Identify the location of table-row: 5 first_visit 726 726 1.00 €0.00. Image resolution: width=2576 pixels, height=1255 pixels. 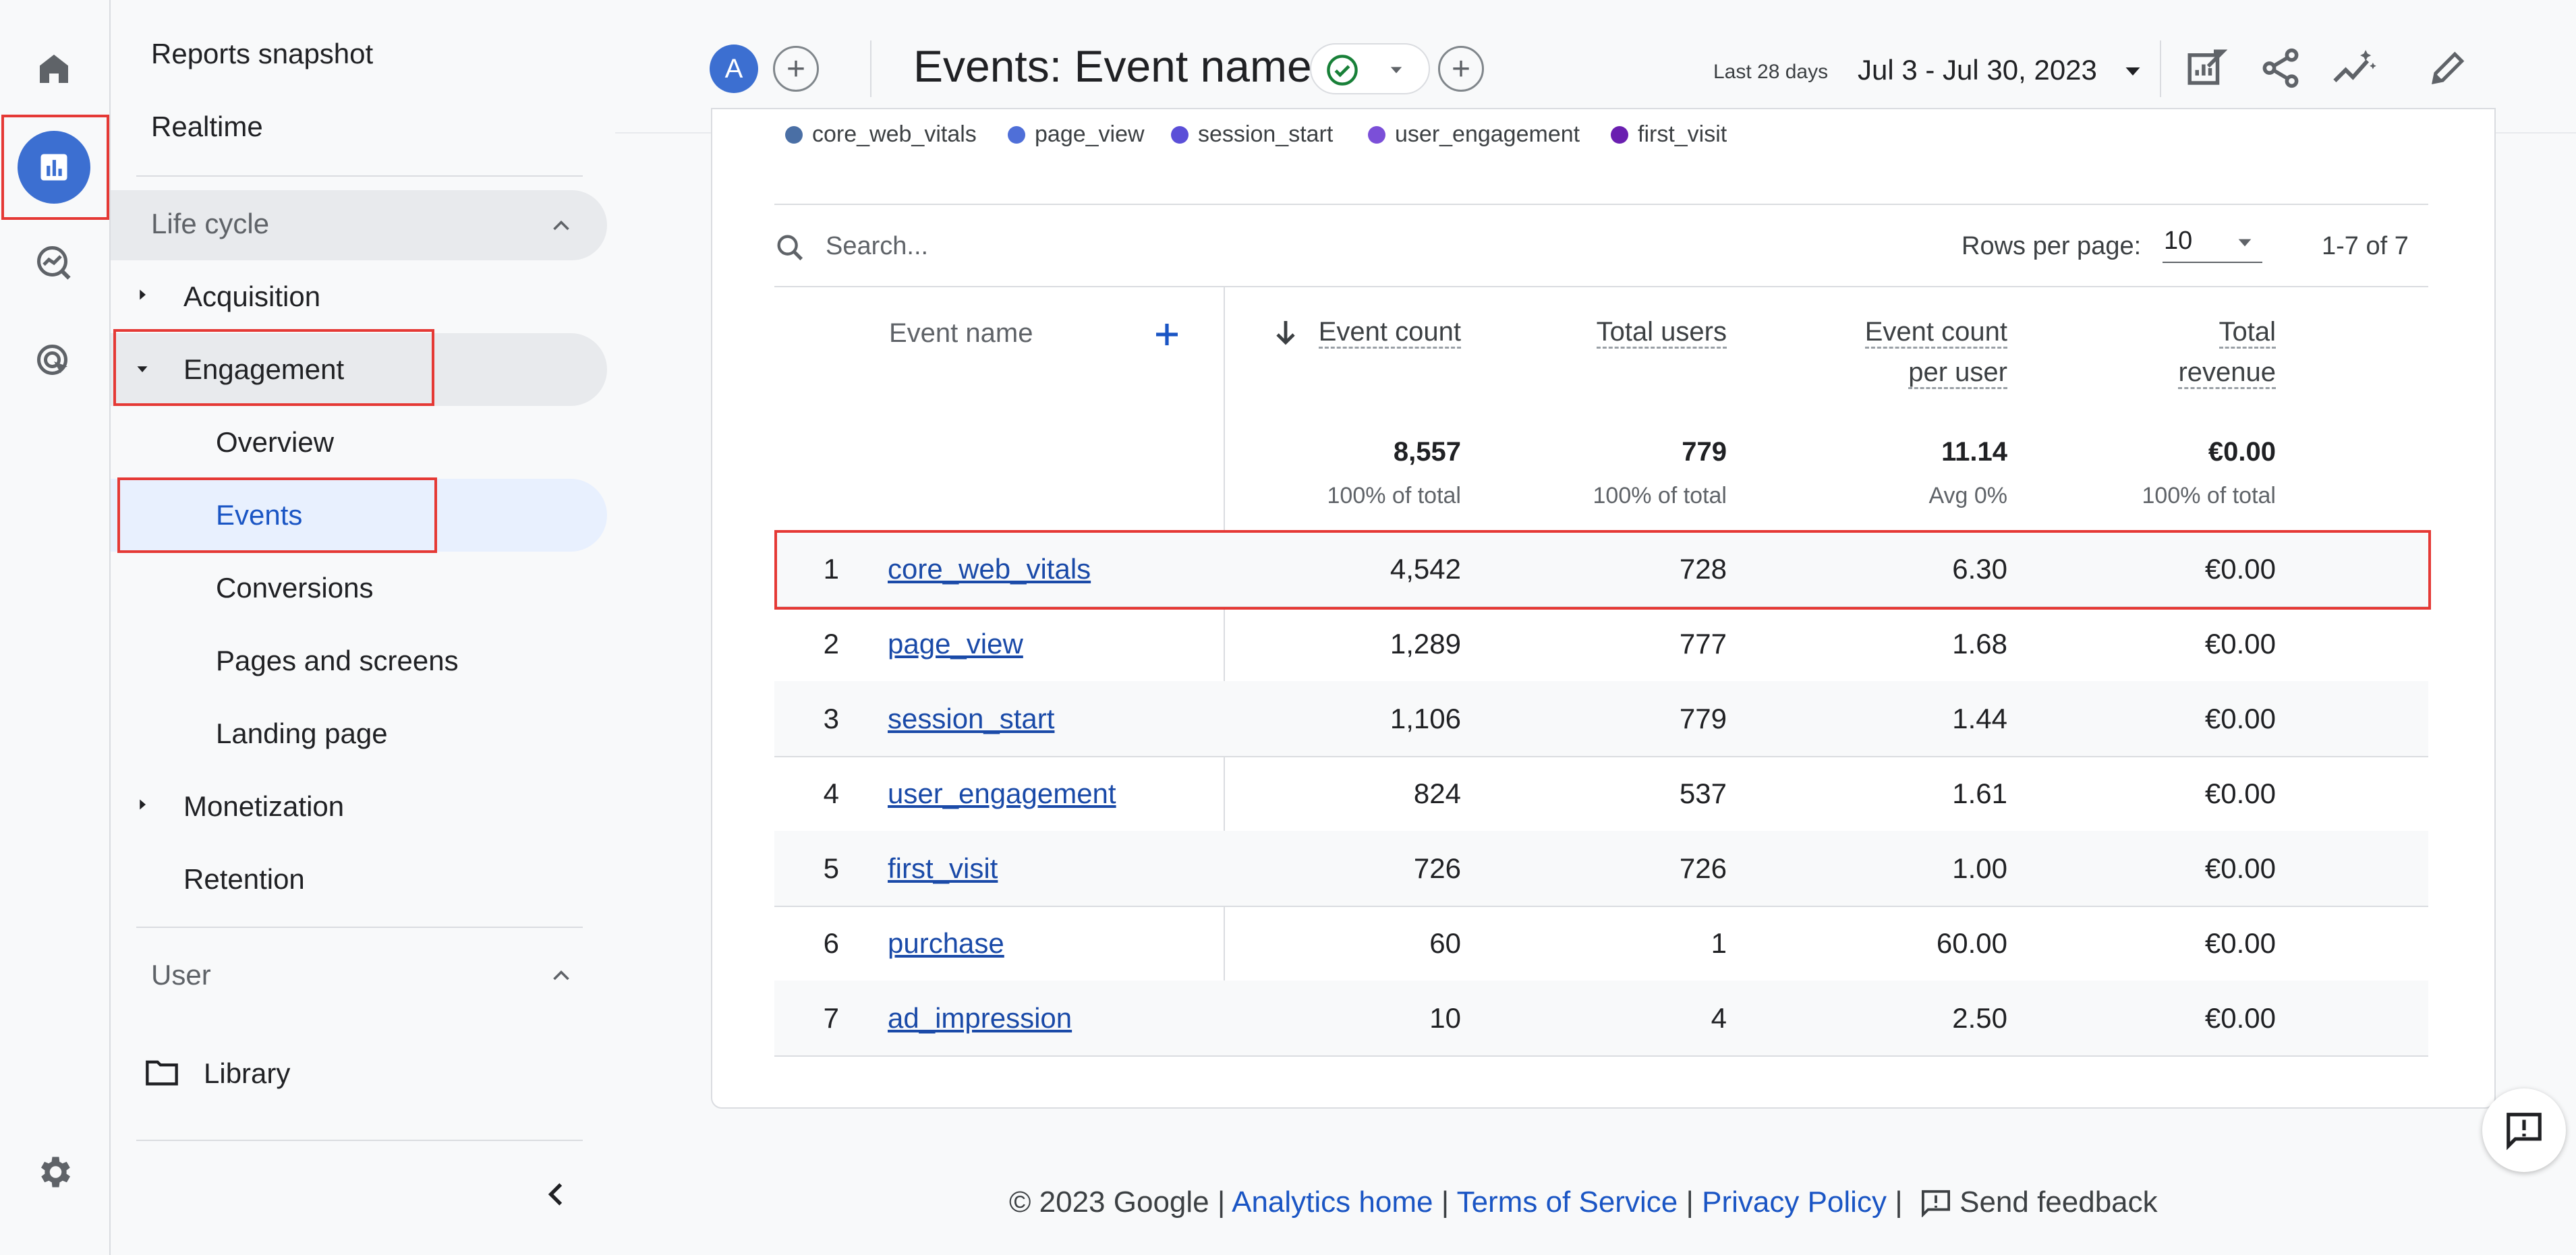
(1601, 869).